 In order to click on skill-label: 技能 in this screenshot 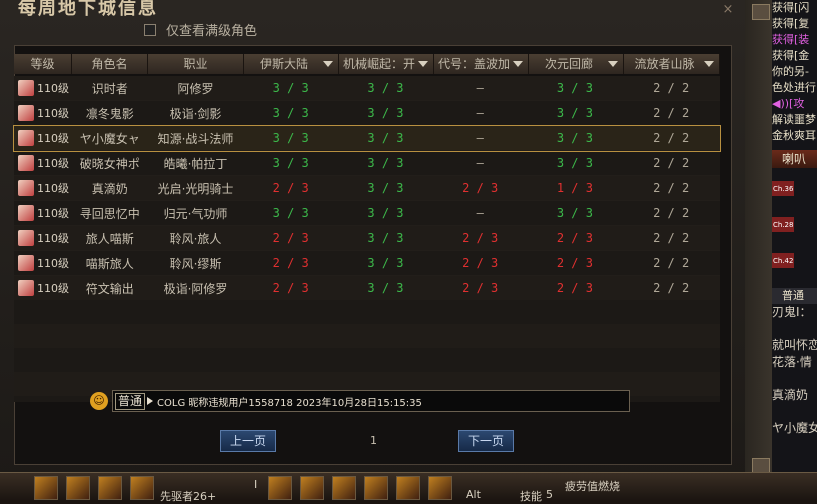, I will do `click(531, 496)`.